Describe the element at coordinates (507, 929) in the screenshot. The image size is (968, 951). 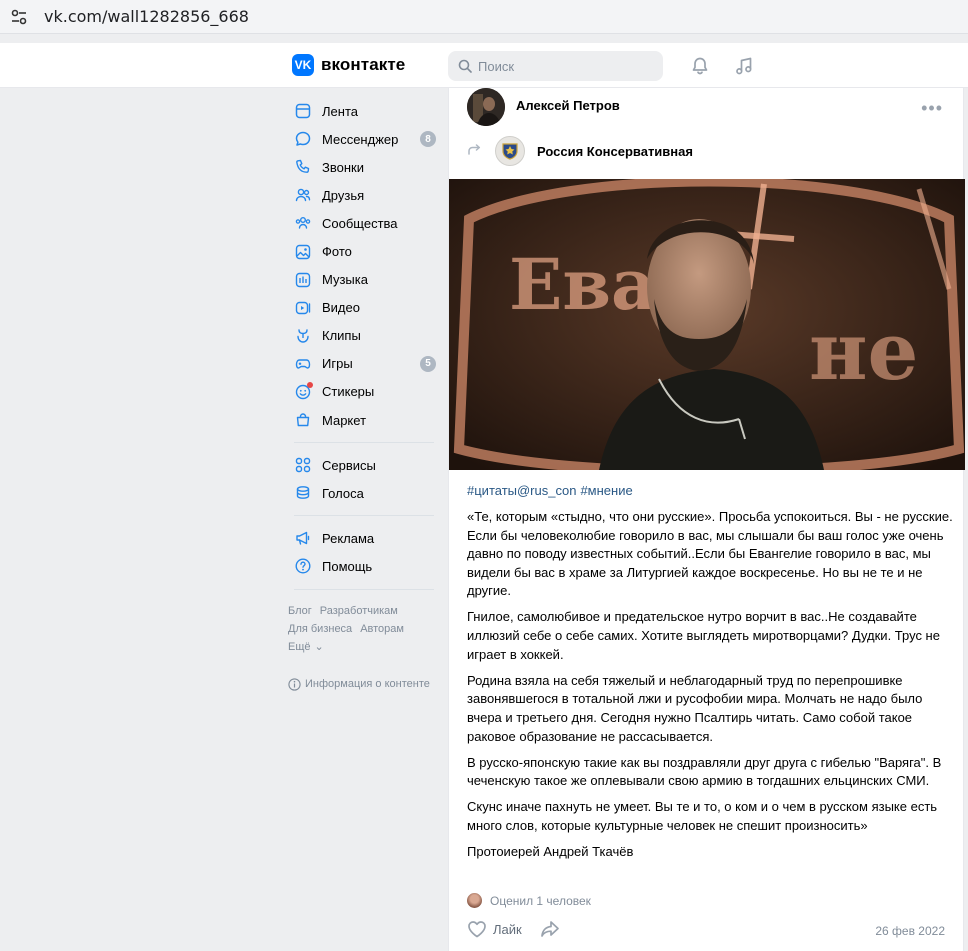
I see `like-label: Лайк` at that location.